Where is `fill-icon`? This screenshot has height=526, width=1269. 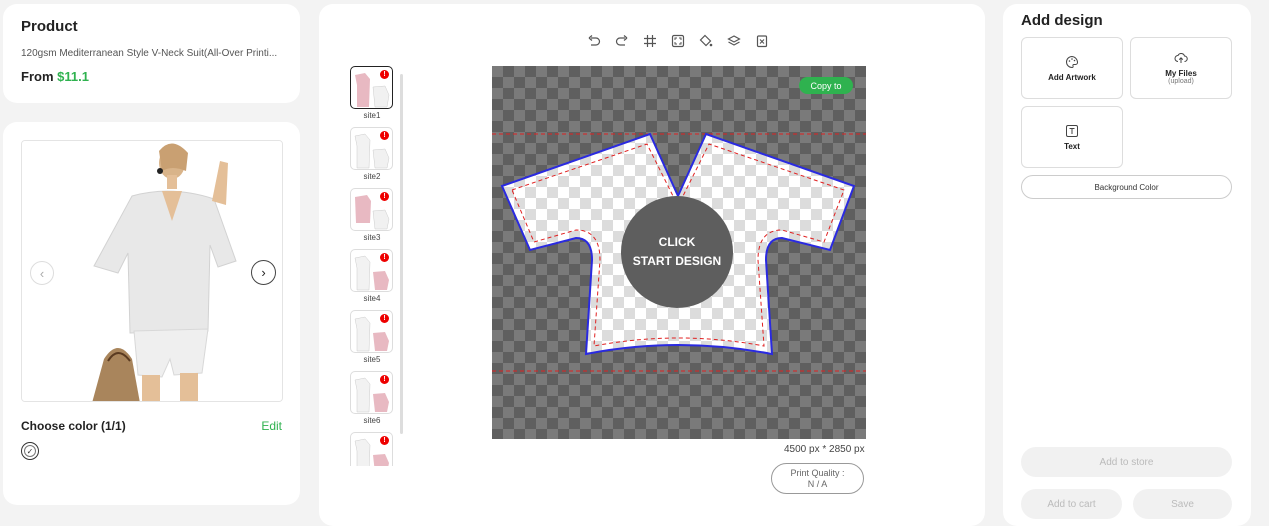 fill-icon is located at coordinates (706, 40).